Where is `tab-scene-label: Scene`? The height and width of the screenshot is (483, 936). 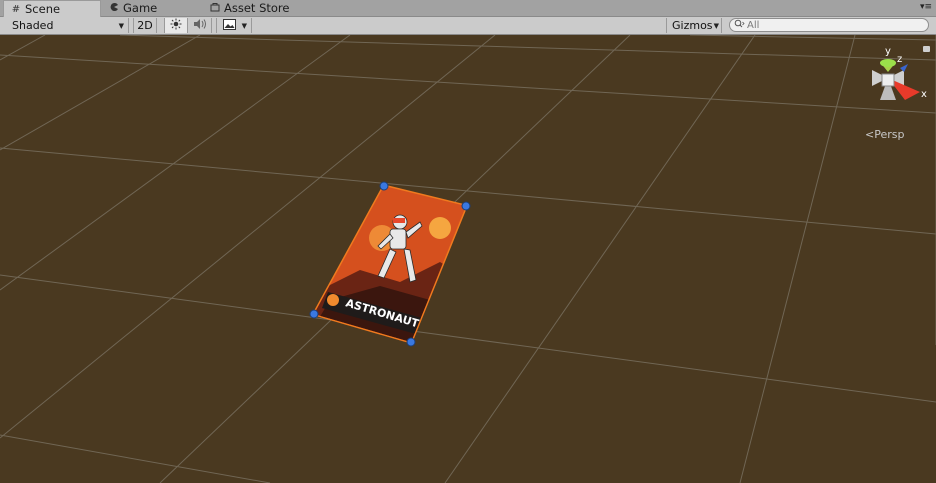 tab-scene-label: Scene is located at coordinates (43, 9).